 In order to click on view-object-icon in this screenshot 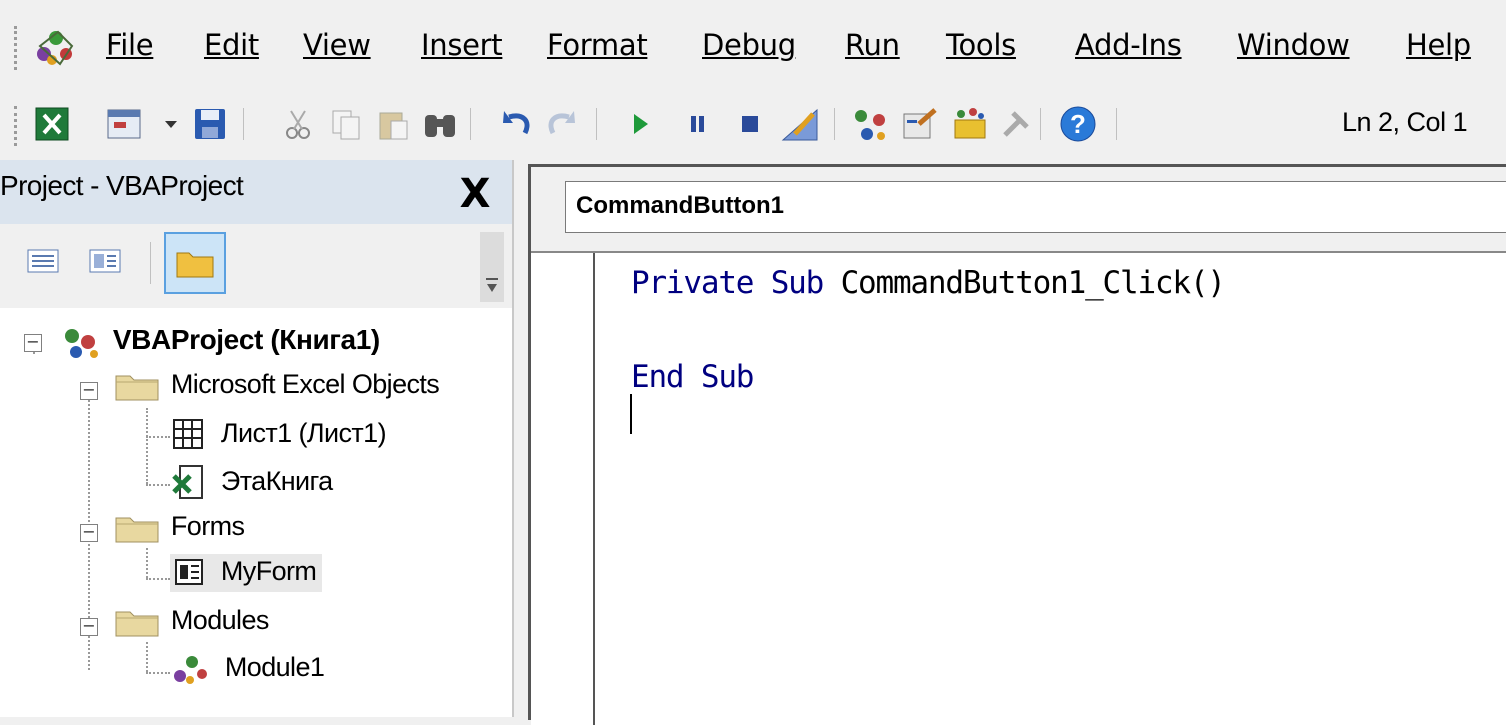, I will do `click(105, 261)`.